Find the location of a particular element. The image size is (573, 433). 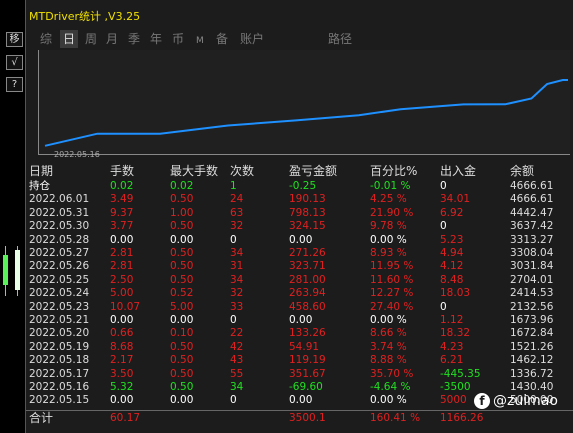

cell-date: 2022.05.28 is located at coordinates (59, 239).